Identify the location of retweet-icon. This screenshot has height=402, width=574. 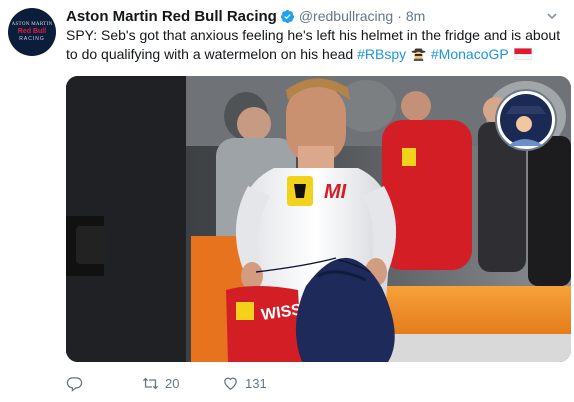
(150, 383).